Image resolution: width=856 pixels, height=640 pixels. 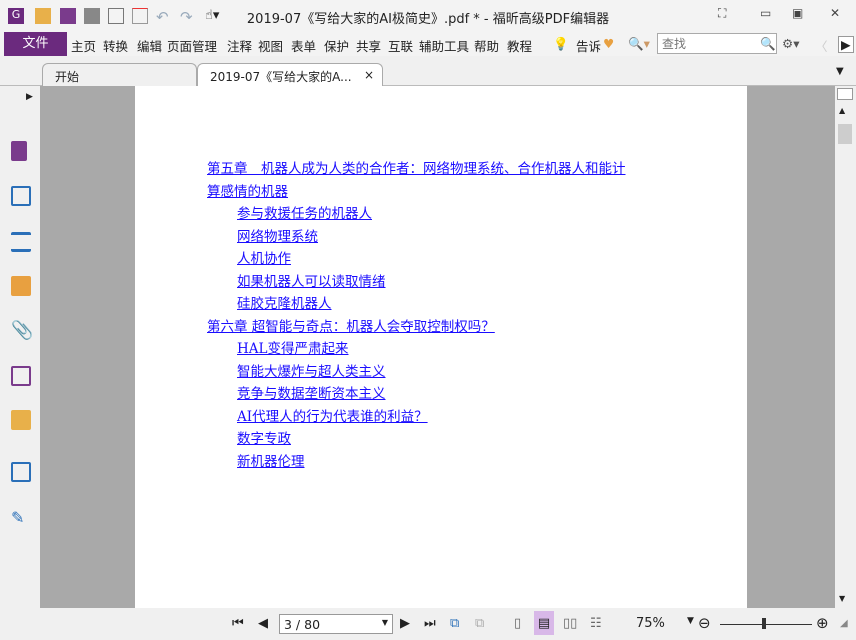 What do you see at coordinates (247, 190) in the screenshot?
I see `toc-link: 算感情的机器` at bounding box center [247, 190].